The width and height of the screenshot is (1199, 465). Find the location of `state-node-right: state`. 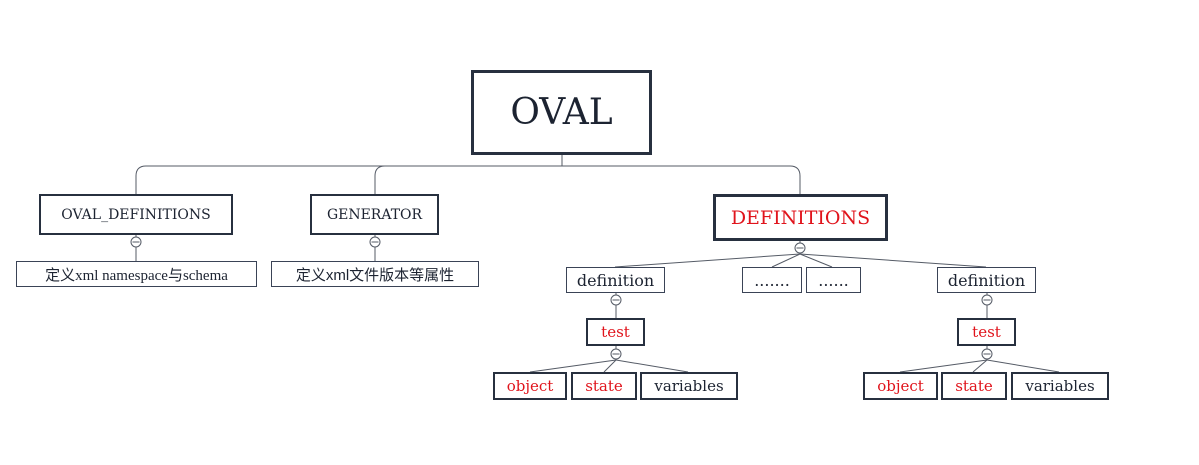

state-node-right: state is located at coordinates (974, 386).